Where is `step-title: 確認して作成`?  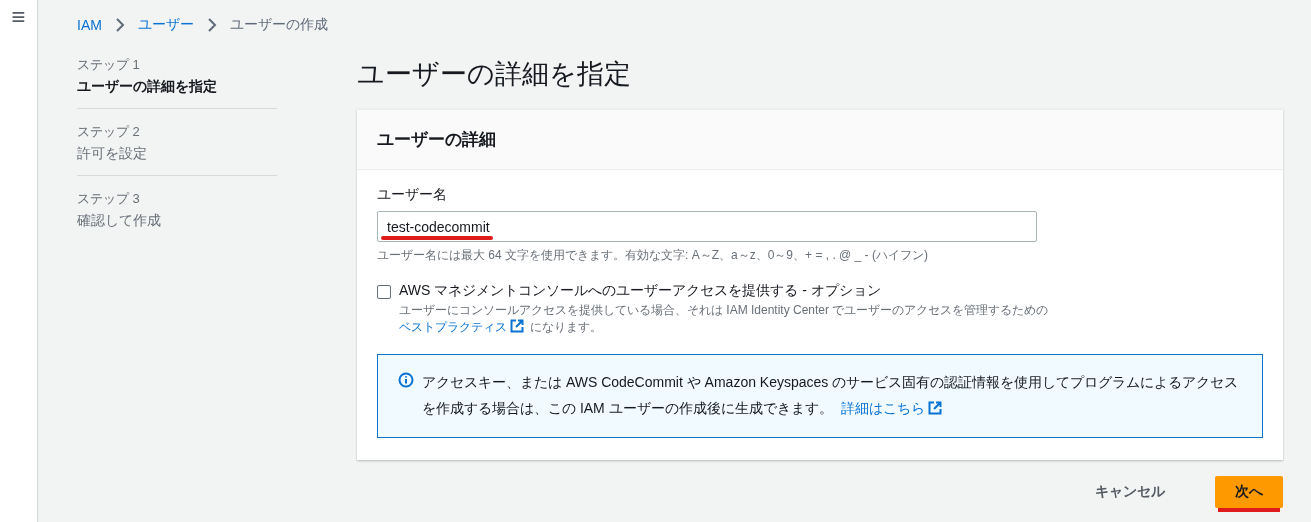
step-title: 確認して作成 is located at coordinates (177, 221).